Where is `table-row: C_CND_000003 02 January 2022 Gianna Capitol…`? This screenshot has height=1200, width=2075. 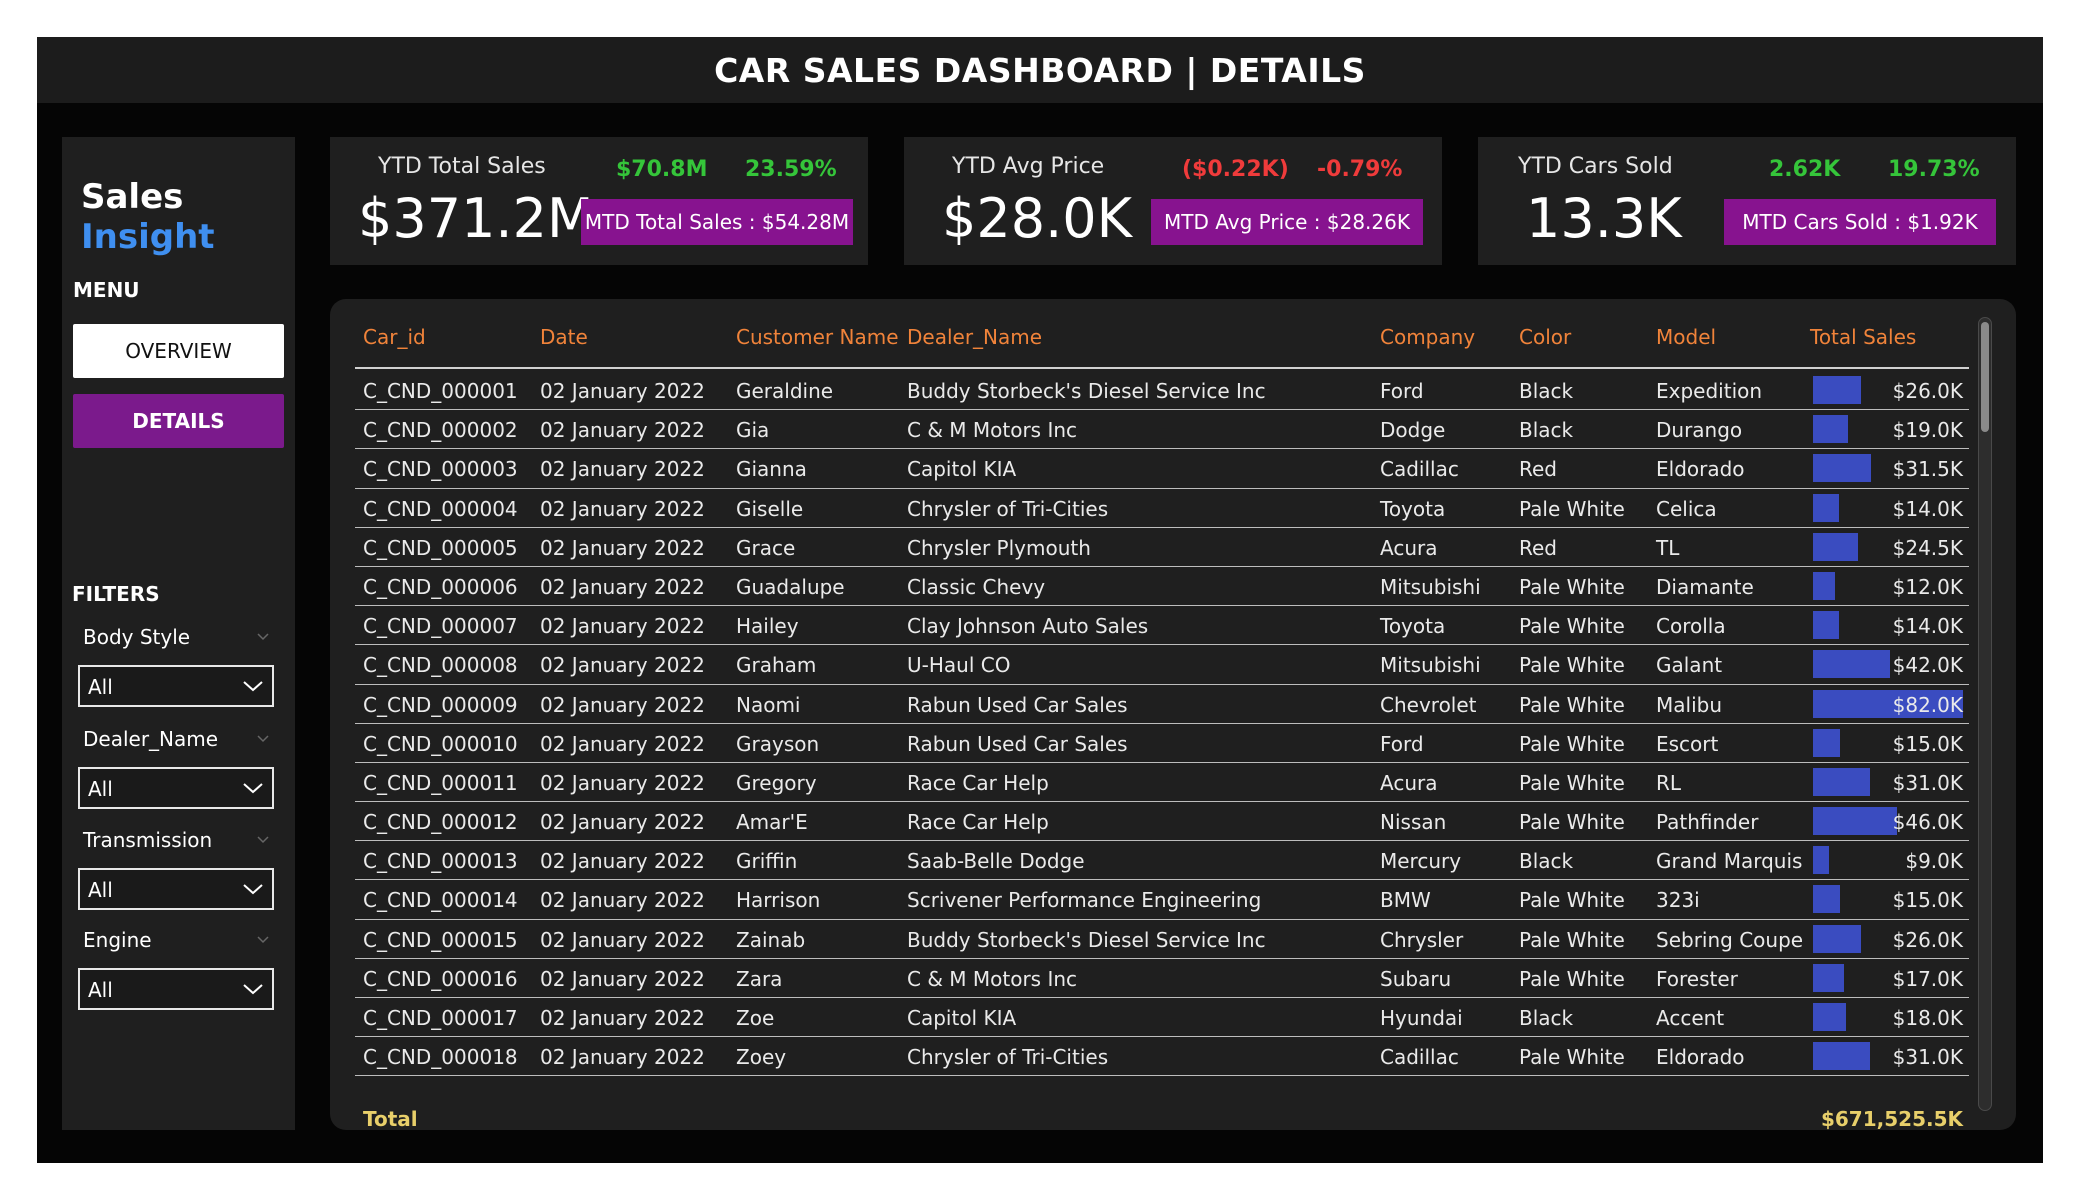
table-row: C_CND_000003 02 January 2022 Gianna Capitol… is located at coordinates (1162, 469).